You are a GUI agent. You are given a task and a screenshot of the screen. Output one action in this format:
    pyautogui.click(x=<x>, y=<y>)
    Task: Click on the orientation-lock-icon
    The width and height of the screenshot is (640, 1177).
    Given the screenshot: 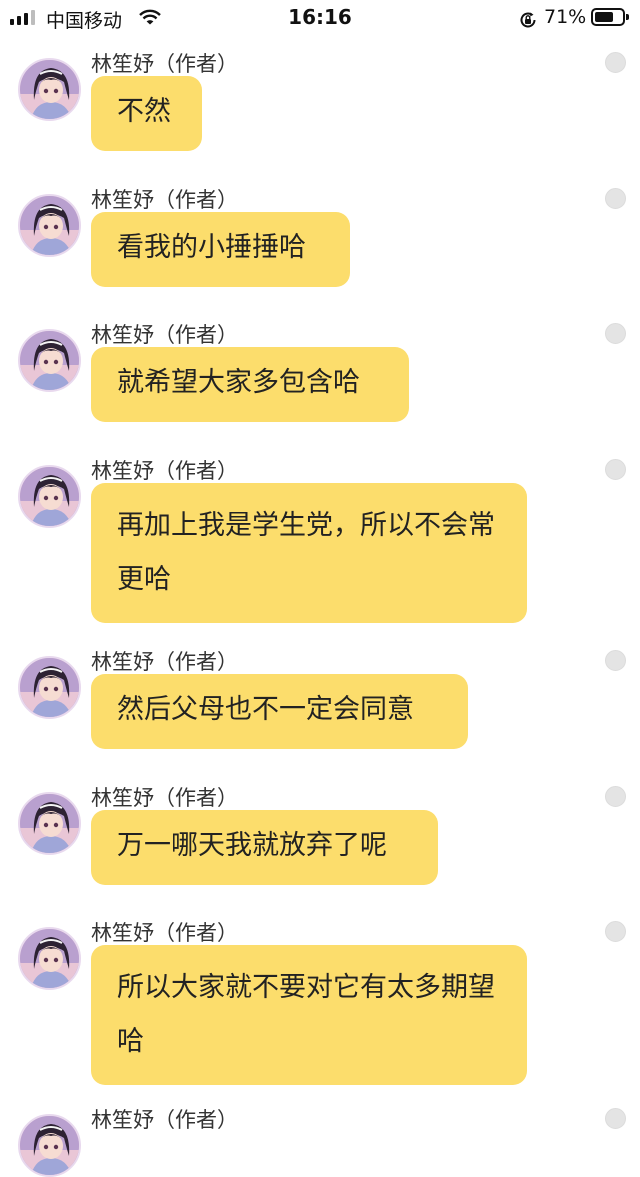 What is the action you would take?
    pyautogui.click(x=528, y=22)
    